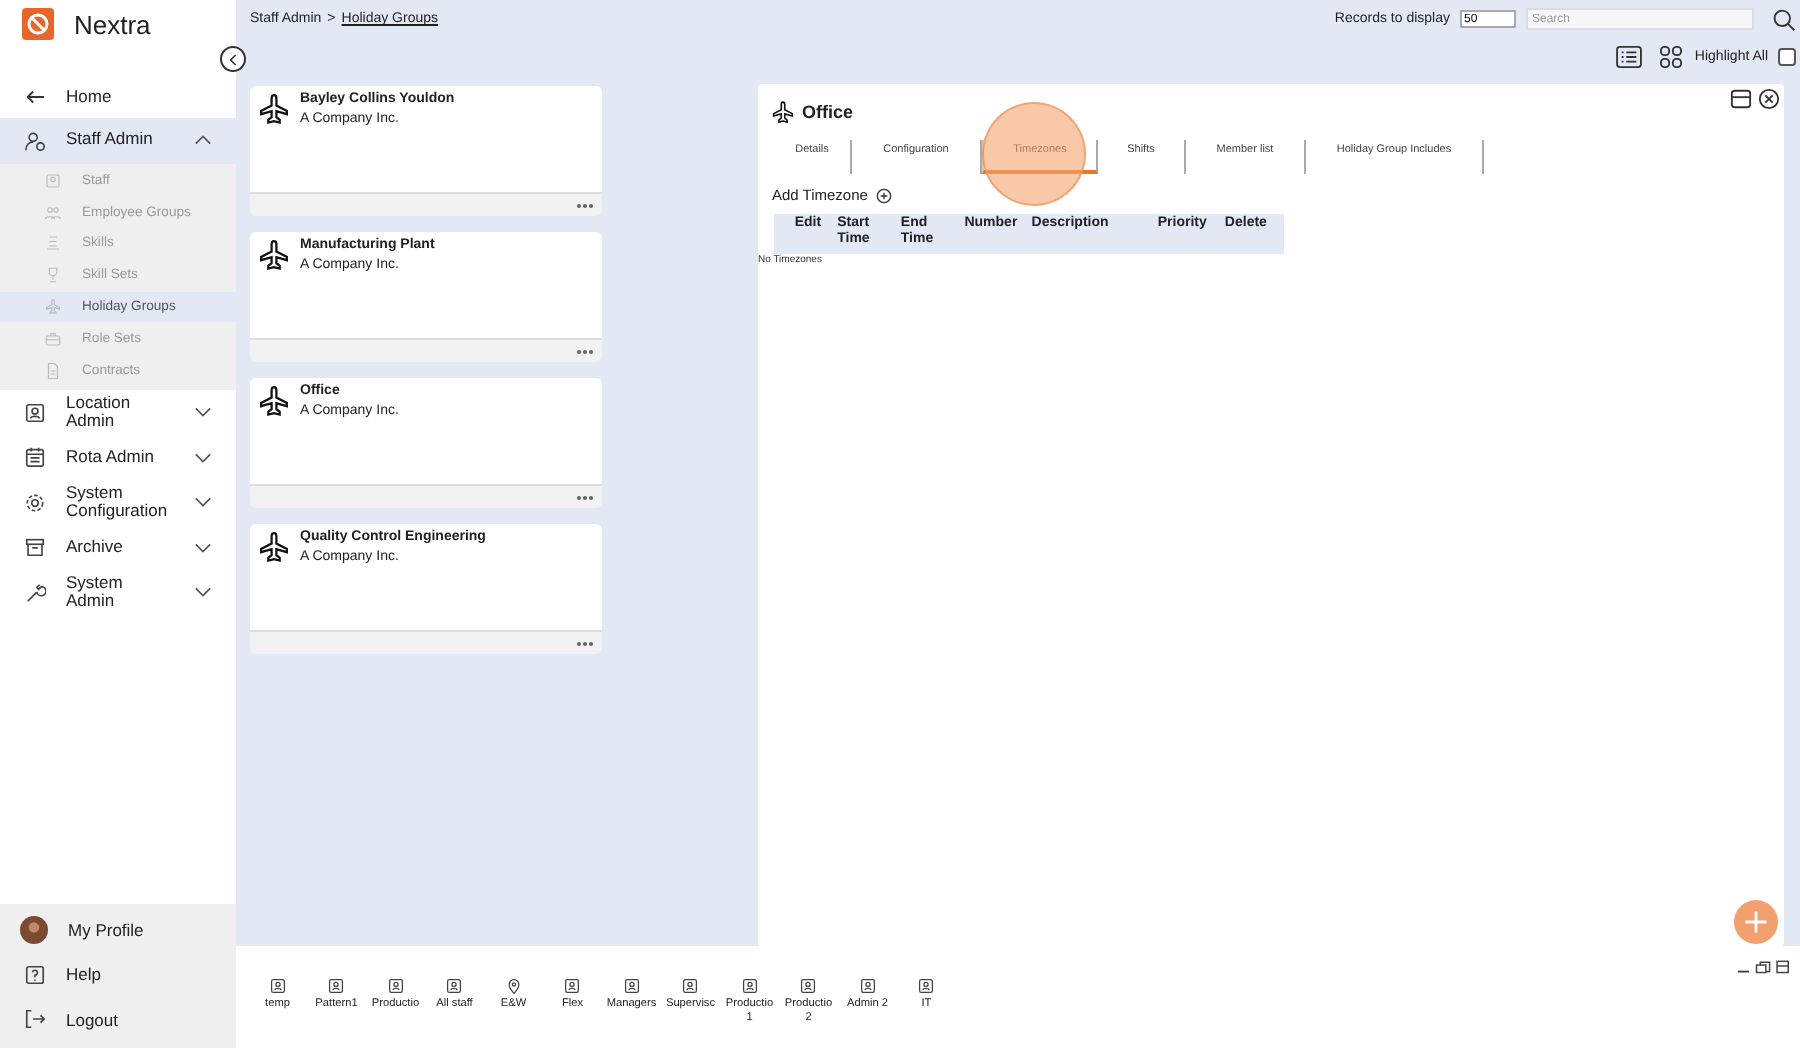  What do you see at coordinates (1741, 99) in the screenshot?
I see `window-icon` at bounding box center [1741, 99].